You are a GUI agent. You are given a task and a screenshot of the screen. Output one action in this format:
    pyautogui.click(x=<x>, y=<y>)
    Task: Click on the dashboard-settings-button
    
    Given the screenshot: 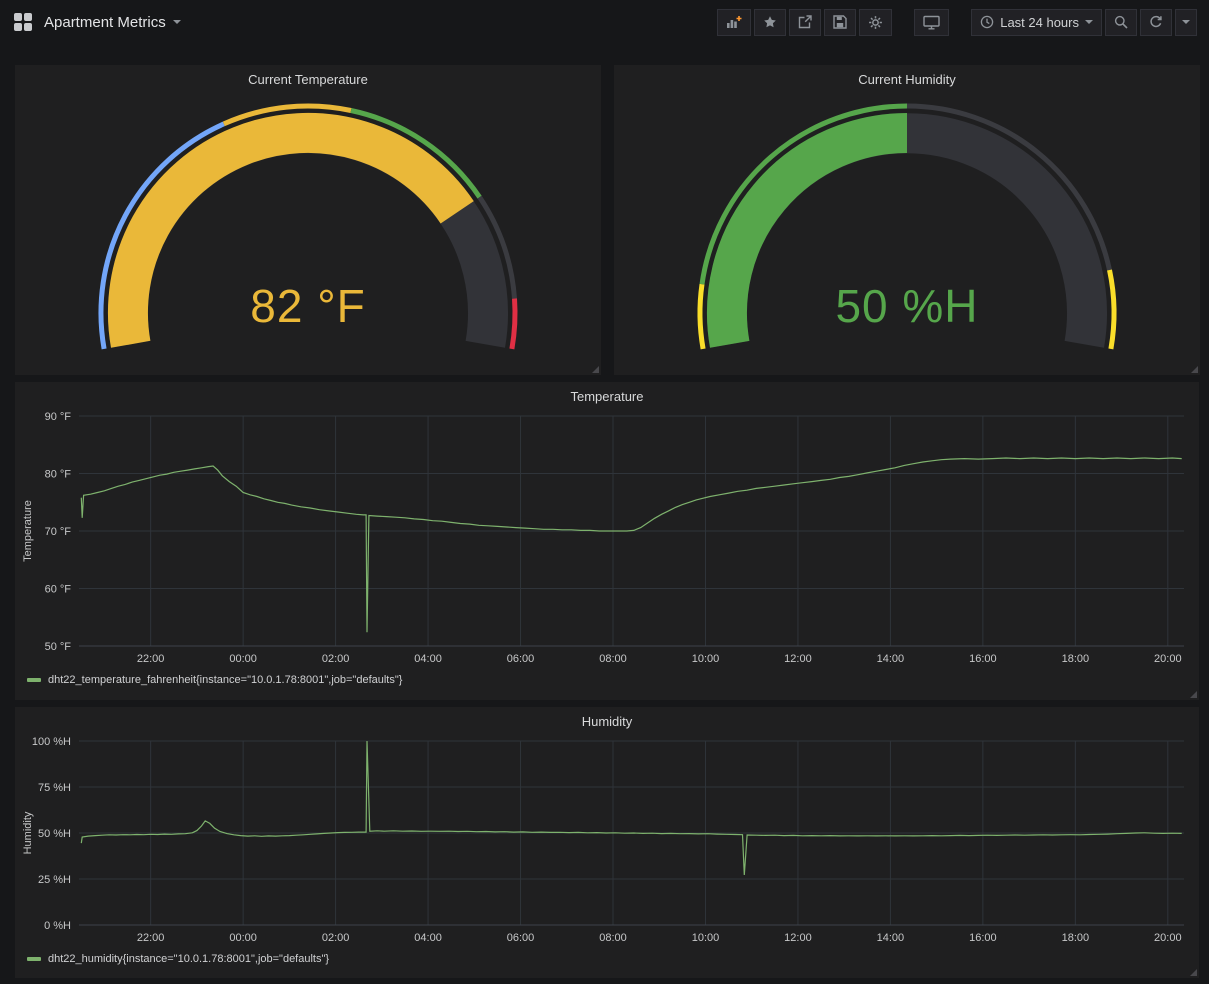 What is the action you would take?
    pyautogui.click(x=876, y=22)
    